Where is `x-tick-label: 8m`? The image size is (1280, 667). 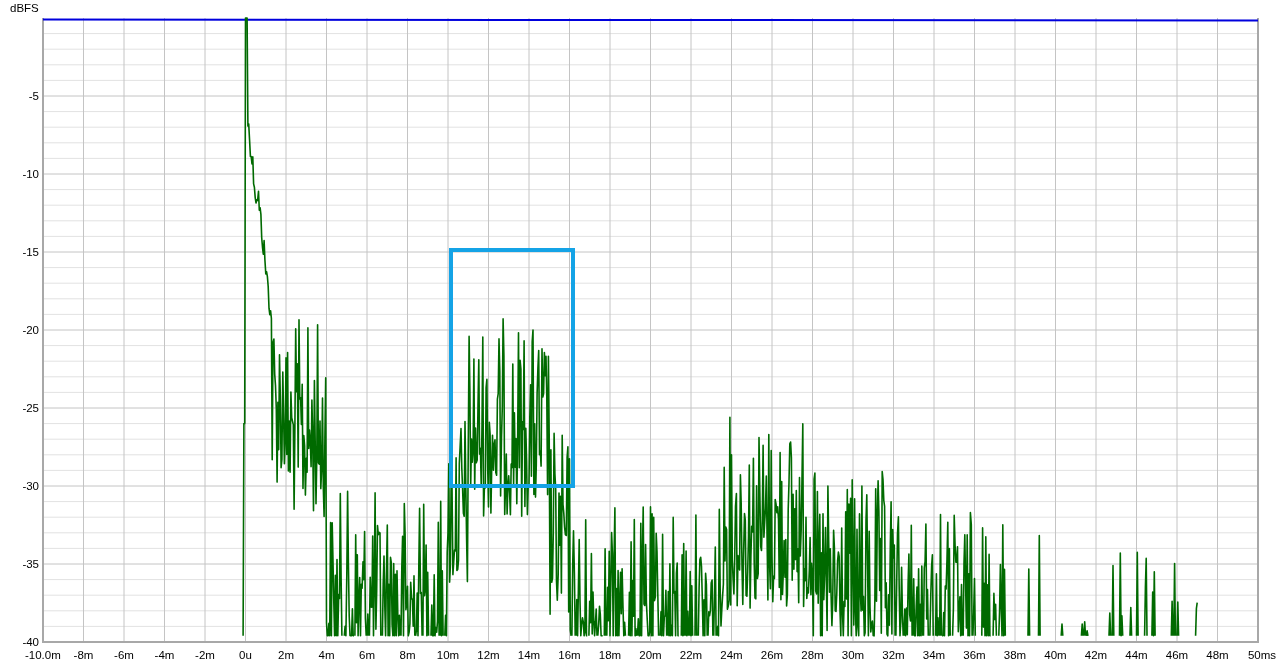
x-tick-label: 8m is located at coordinates (407, 655).